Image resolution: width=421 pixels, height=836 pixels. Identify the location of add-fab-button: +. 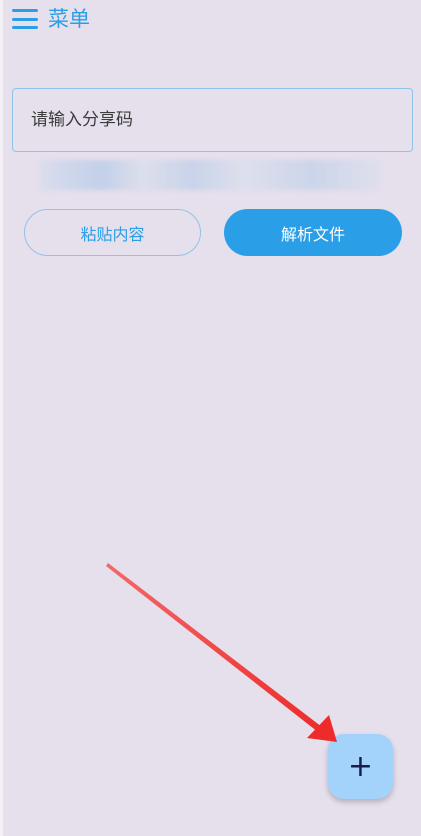
(360, 766).